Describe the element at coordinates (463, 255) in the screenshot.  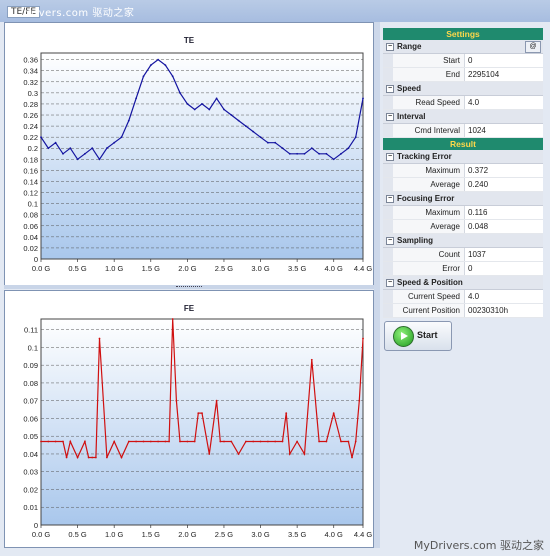
I see `prop-row-count: Count 1037` at that location.